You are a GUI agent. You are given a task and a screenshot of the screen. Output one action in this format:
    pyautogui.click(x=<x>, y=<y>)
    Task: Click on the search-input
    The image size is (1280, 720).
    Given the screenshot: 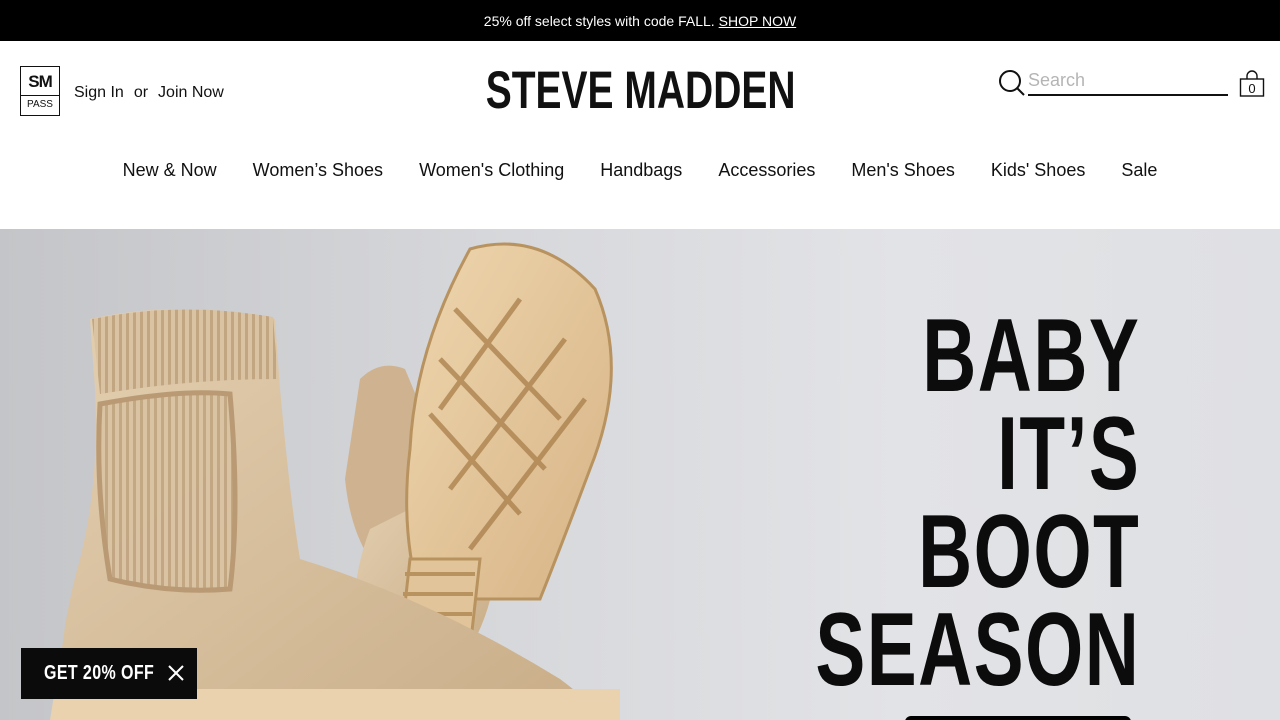 What is the action you would take?
    pyautogui.click(x=1128, y=81)
    